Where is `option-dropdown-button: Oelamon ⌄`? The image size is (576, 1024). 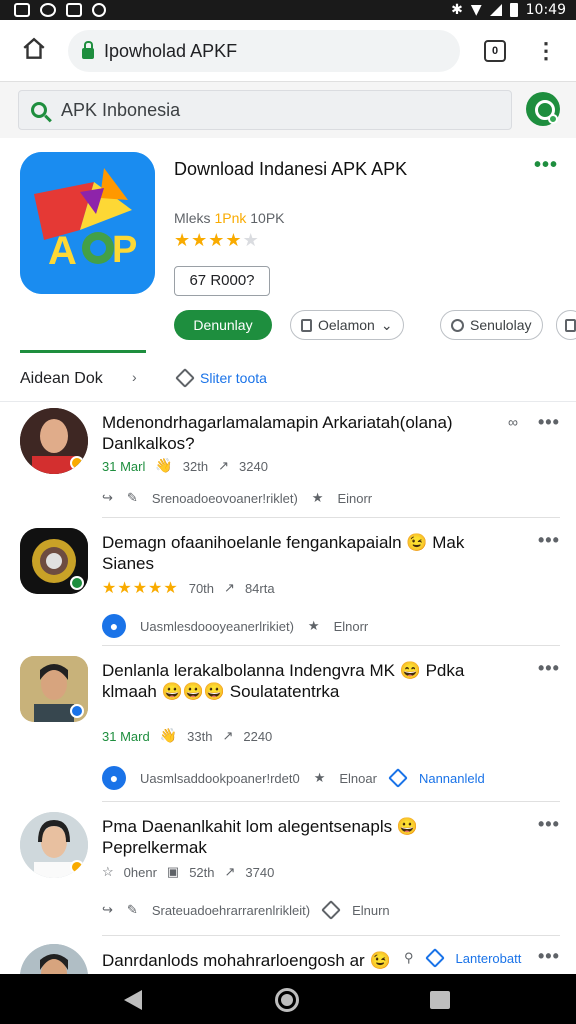
option-dropdown-button: Oelamon ⌄ is located at coordinates (347, 325).